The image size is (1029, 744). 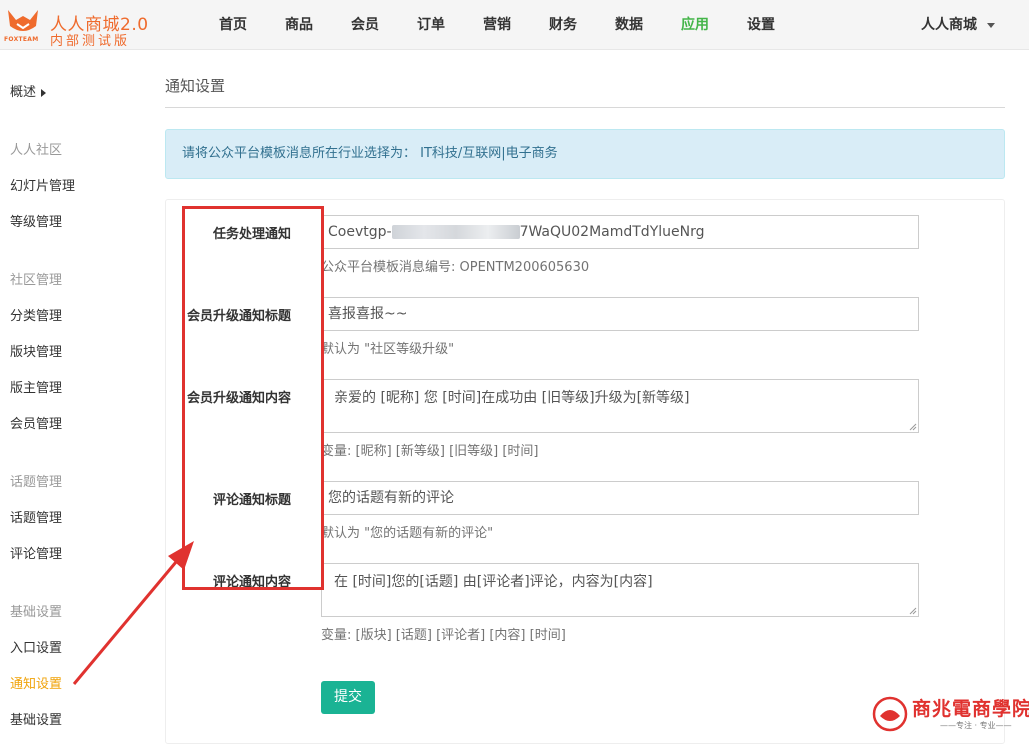 What do you see at coordinates (512, 398) in the screenshot?
I see `upgrade-content-value: 亲爱的 [昵称] 您 [时间]在成功由 [旧等级]升级为[新等级]` at bounding box center [512, 398].